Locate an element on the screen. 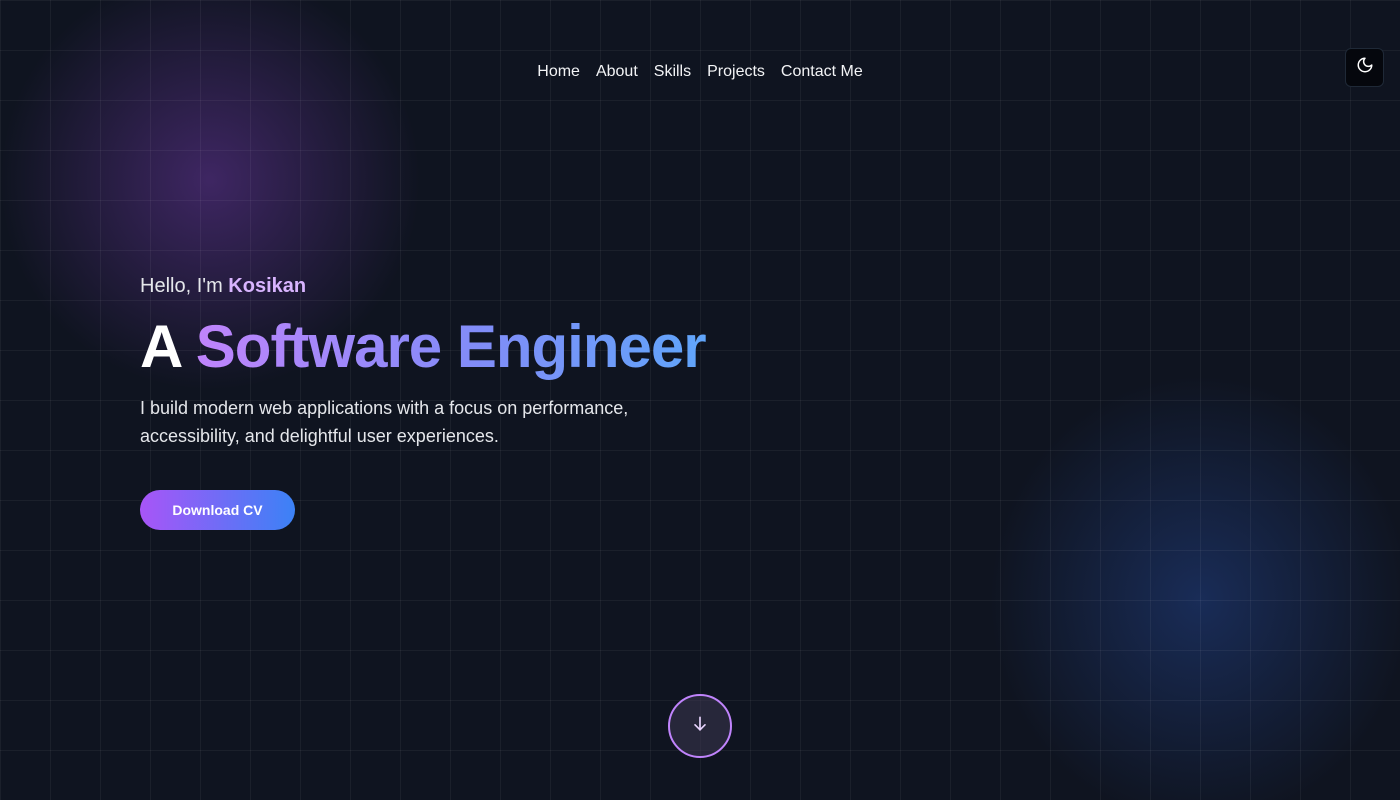 The width and height of the screenshot is (1400, 800). greeting: Hello, I'm Kosikan is located at coordinates (490, 286).